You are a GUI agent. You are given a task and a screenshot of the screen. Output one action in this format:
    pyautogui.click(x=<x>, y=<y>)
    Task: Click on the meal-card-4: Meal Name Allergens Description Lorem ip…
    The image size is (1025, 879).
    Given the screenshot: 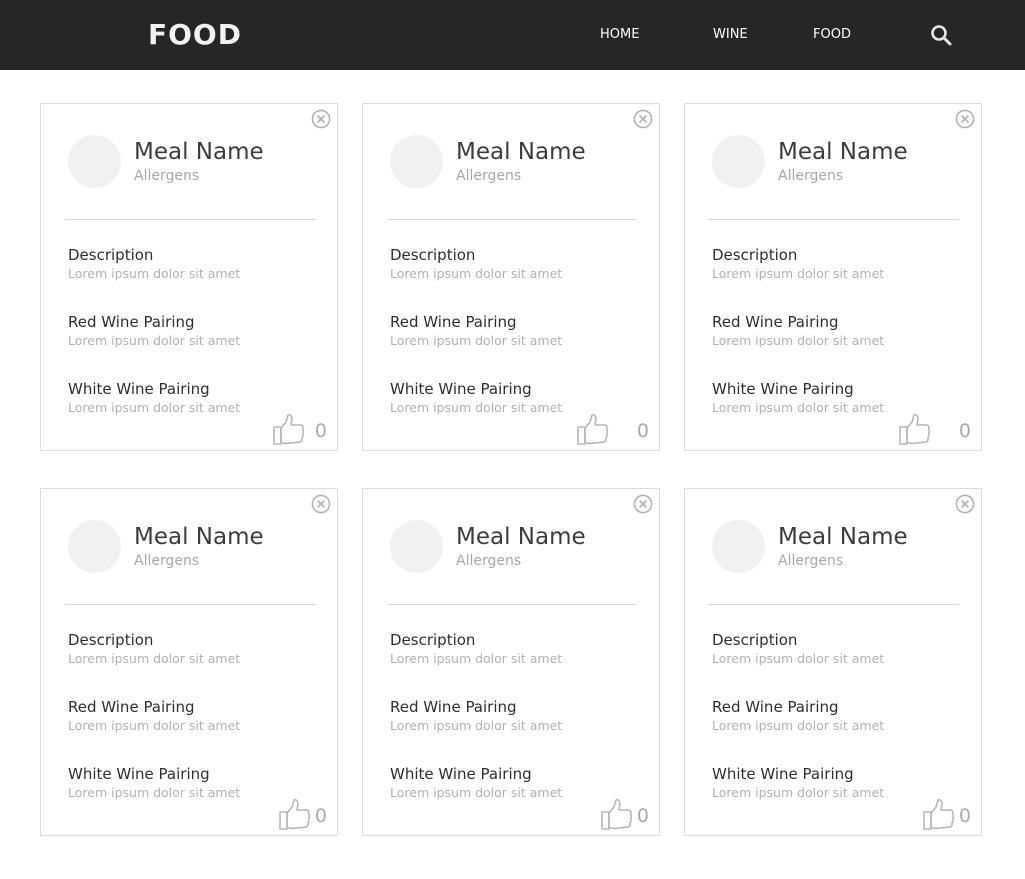 What is the action you would take?
    pyautogui.click(x=189, y=662)
    